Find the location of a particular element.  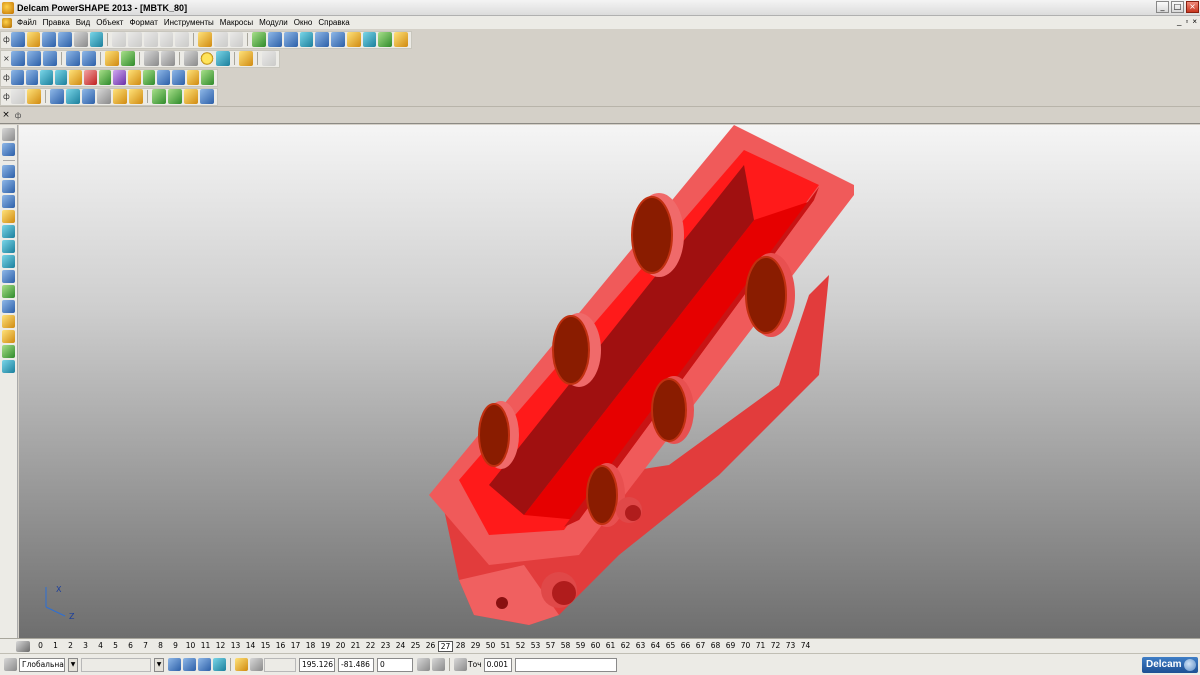

level-24: 24 is located at coordinates (400, 646).